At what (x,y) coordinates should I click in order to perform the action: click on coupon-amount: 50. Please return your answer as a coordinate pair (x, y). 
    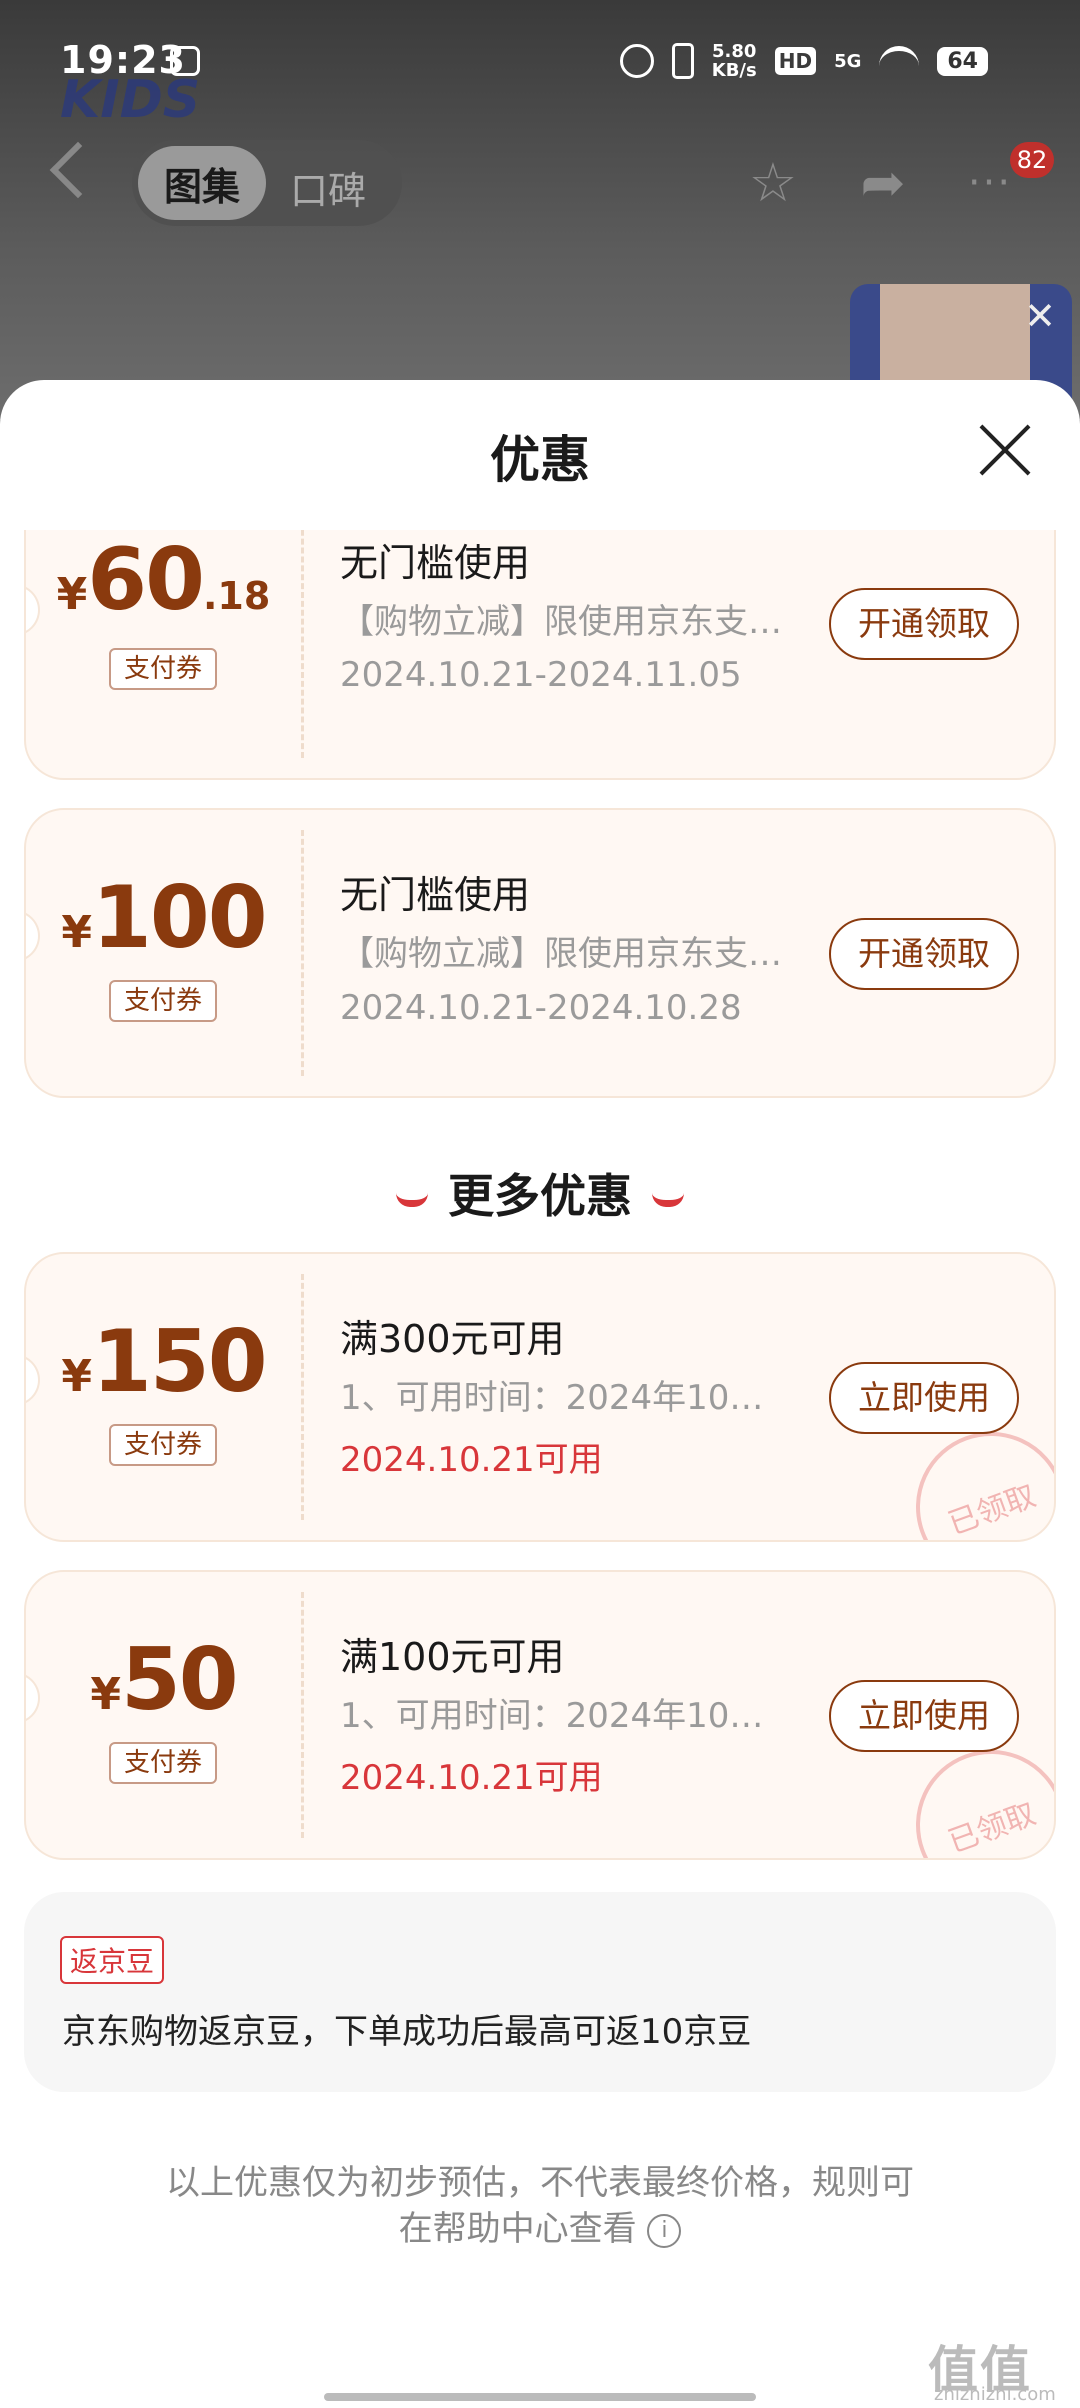
    Looking at the image, I should click on (179, 1680).